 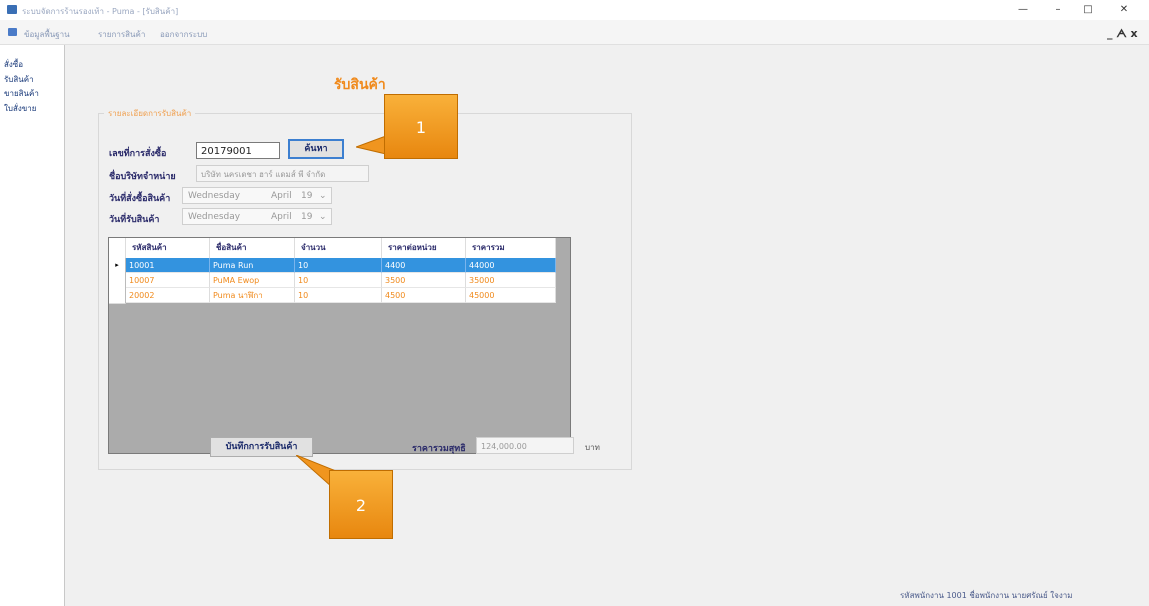 I want to click on sidebar-item-receive: รับสินค้า, so click(x=19, y=79).